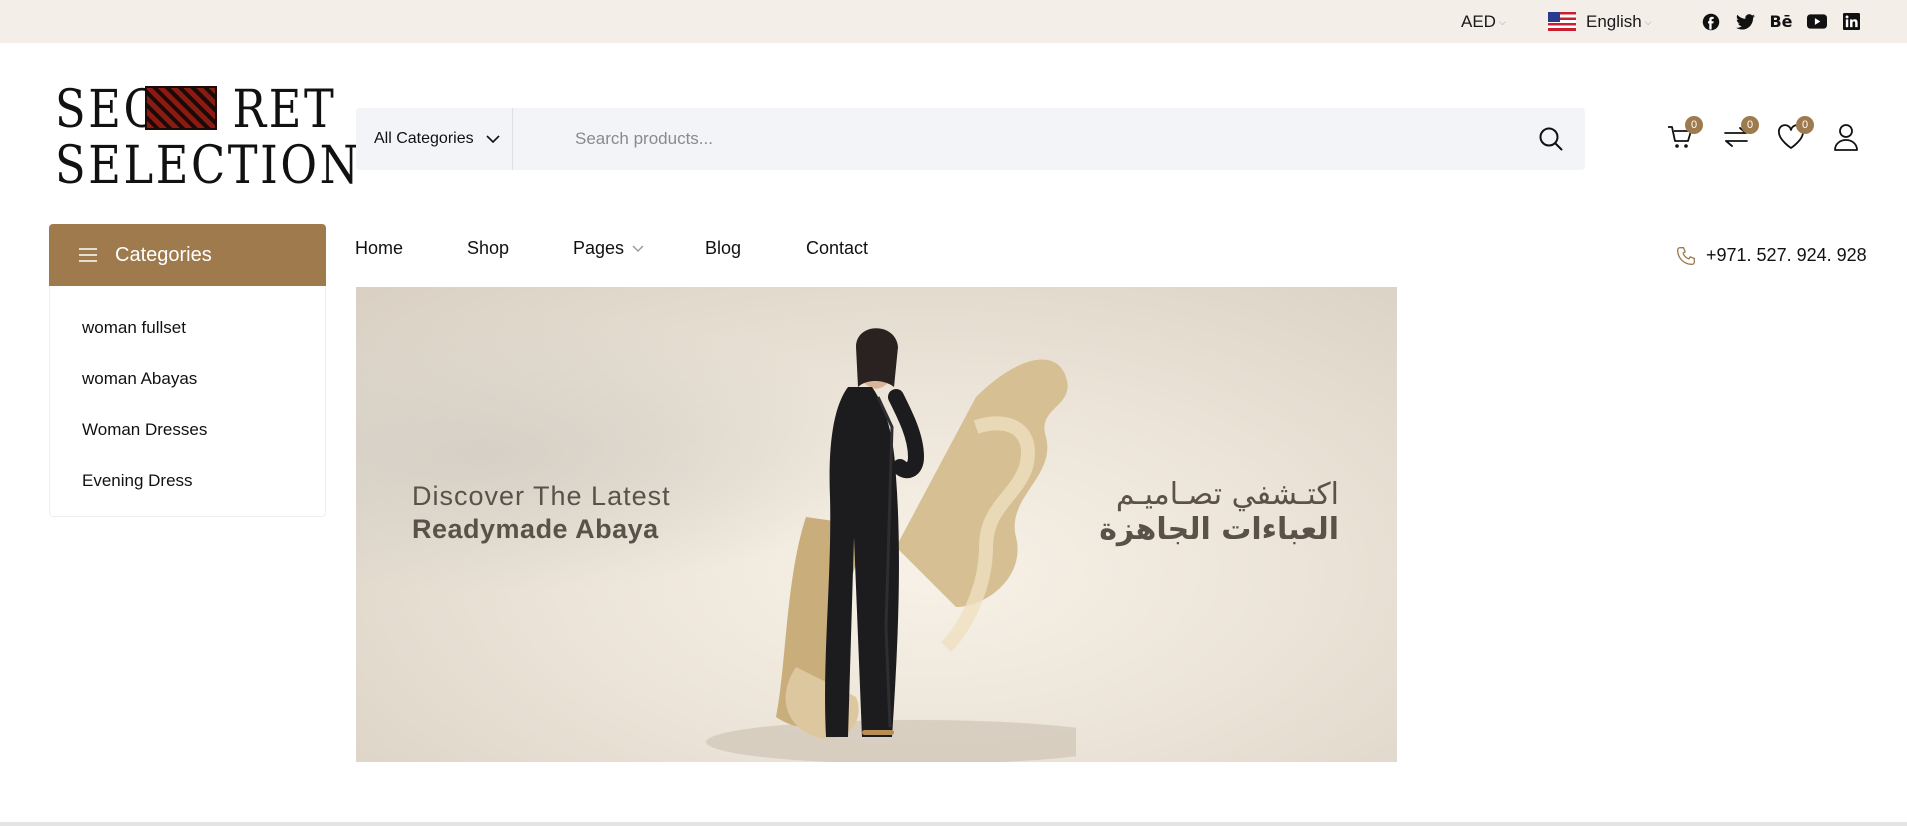 The image size is (1907, 826). I want to click on social-links: Bē, so click(1781, 21).